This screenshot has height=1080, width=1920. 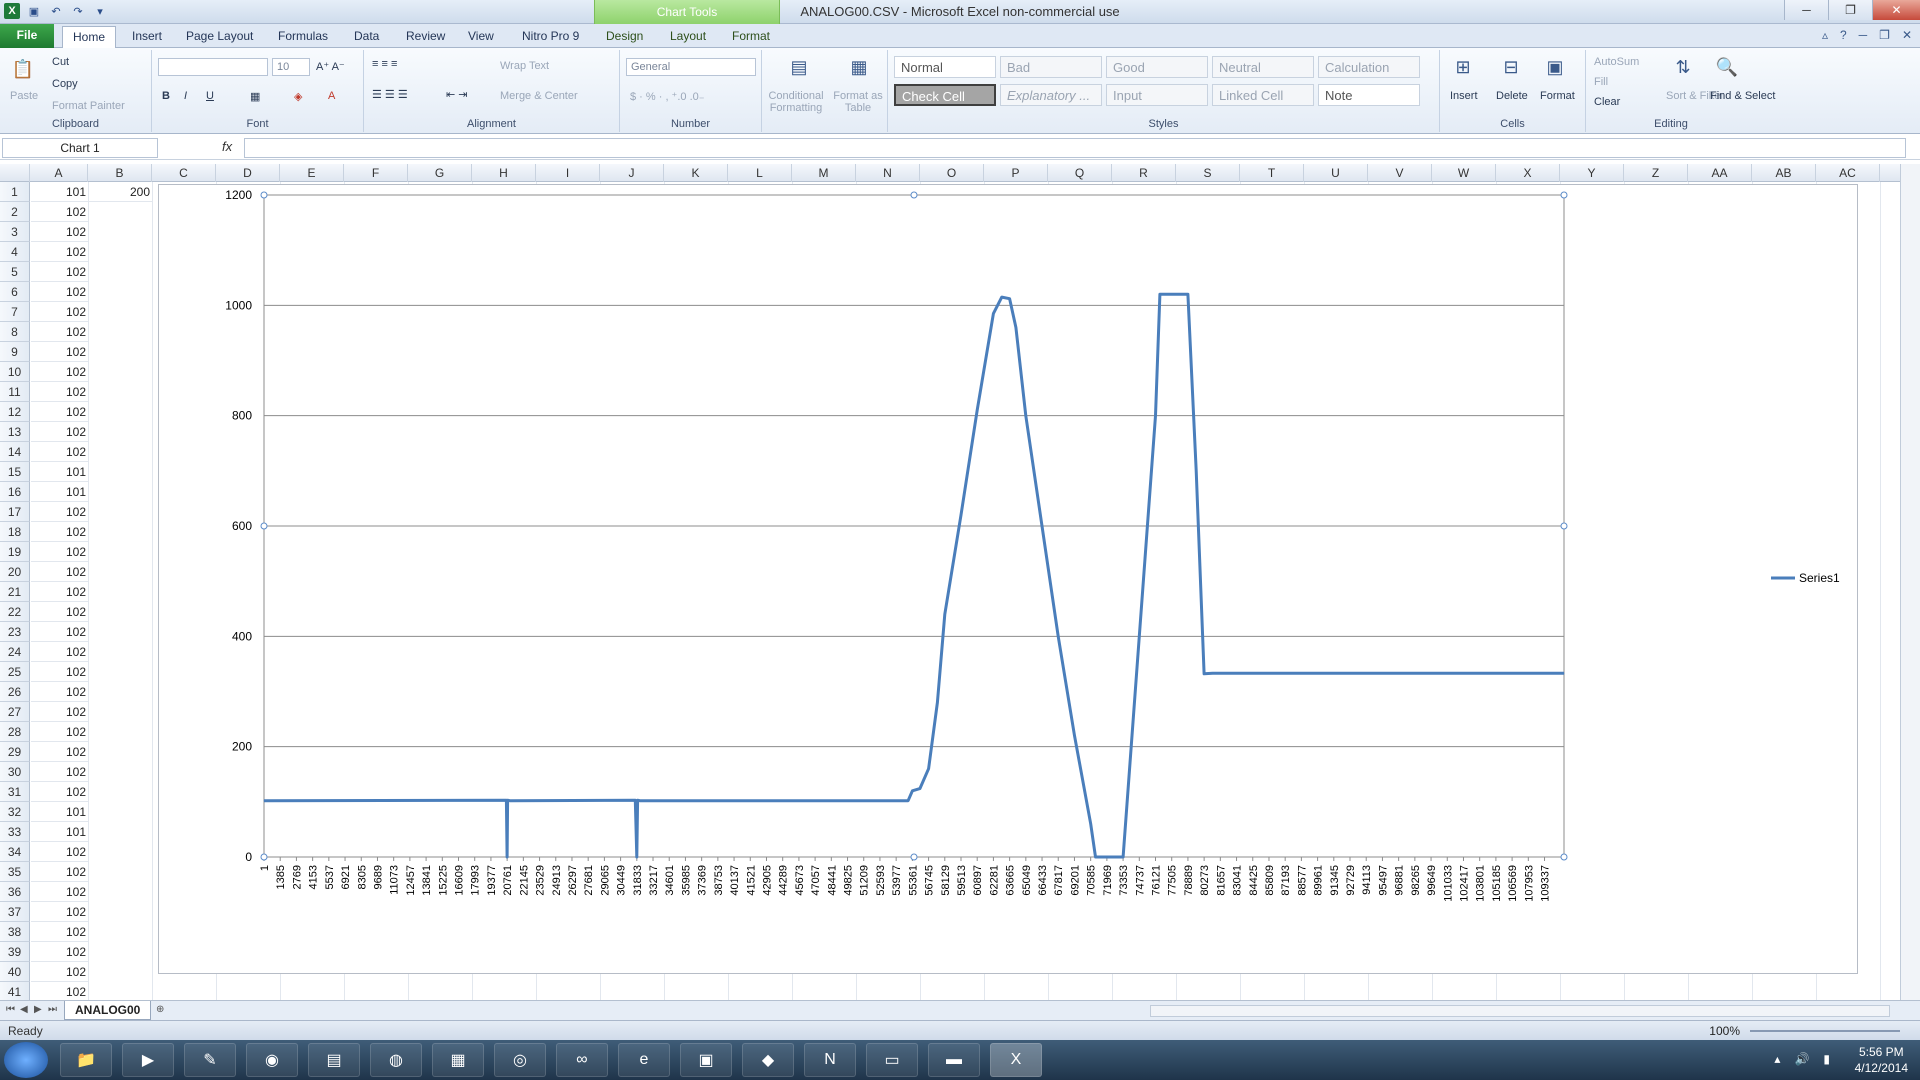 I want to click on tray-arrow-icon: ▴, so click(x=1777, y=1059).